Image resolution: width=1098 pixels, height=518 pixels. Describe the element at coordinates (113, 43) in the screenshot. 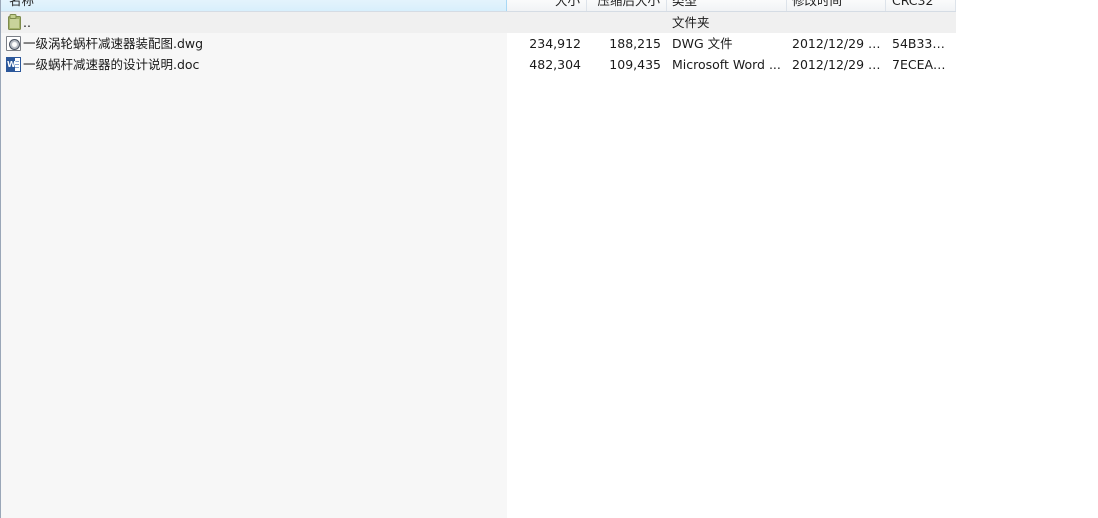

I see `file-name: 一级涡轮蜗杆减速器装配图.dwg` at that location.